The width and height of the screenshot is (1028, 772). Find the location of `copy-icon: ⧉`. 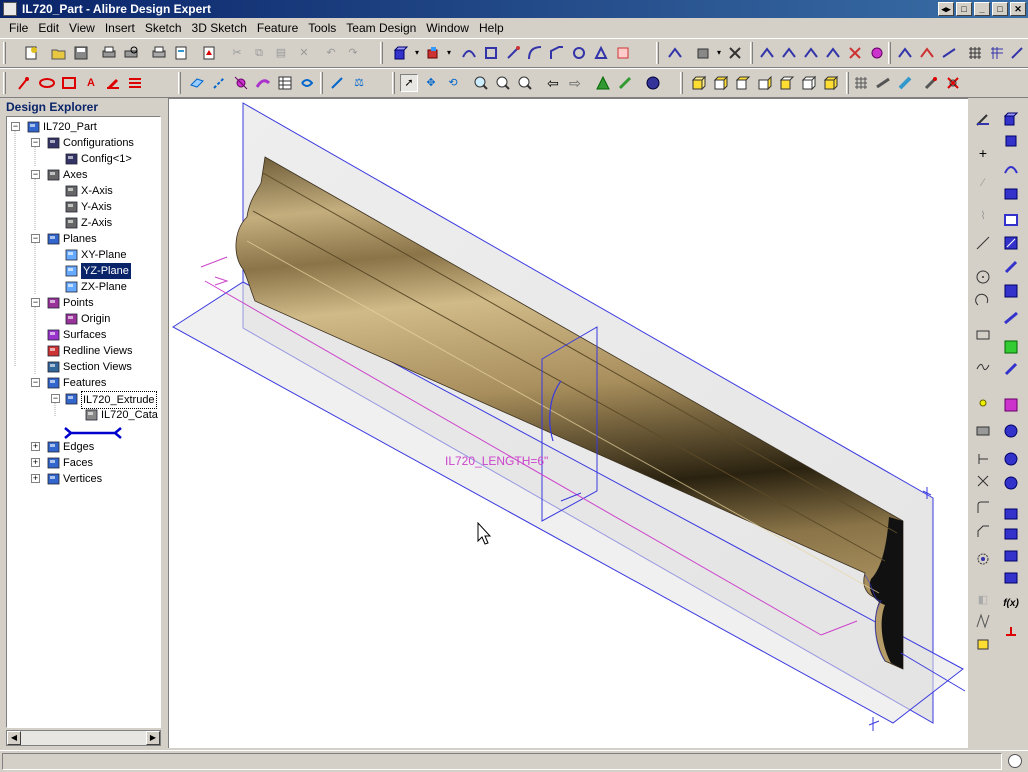

copy-icon: ⧉ is located at coordinates (259, 53).